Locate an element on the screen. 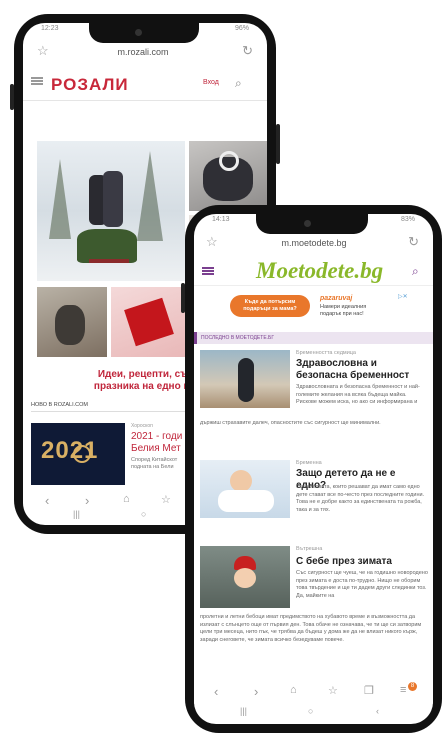 Image resolution: width=446 pixels, height=738 pixels. back-button-icon: ‹ is located at coordinates (377, 711).